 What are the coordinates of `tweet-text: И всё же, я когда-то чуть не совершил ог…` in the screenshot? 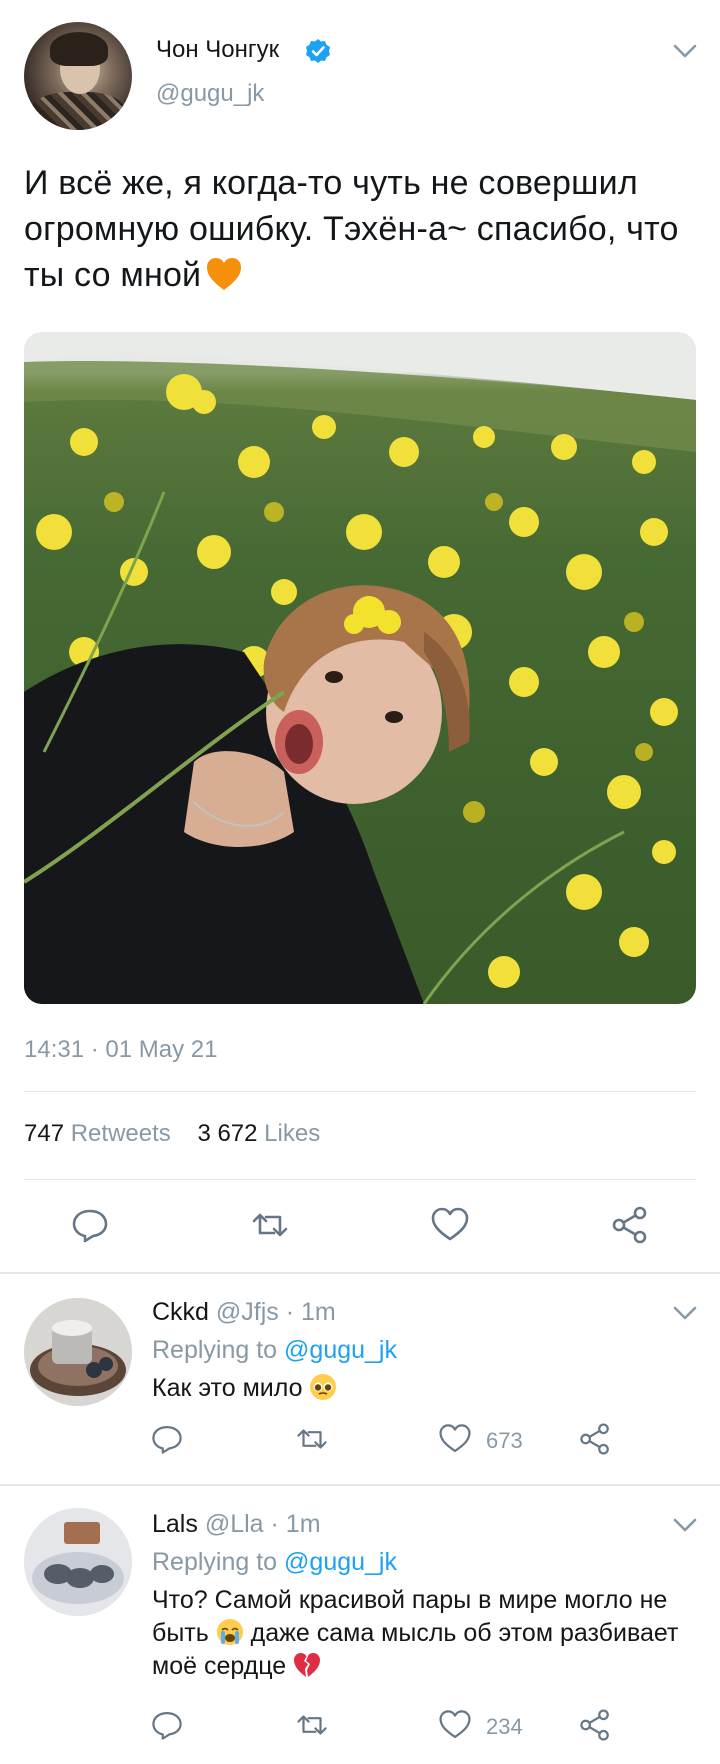 It's located at (351, 229).